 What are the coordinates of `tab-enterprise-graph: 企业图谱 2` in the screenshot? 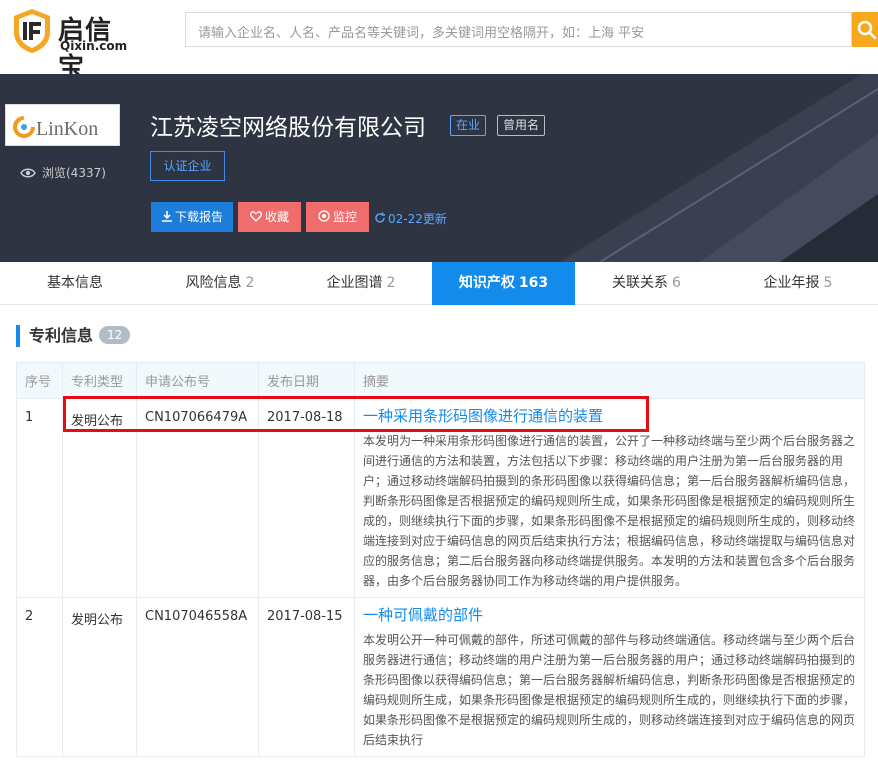 It's located at (361, 283).